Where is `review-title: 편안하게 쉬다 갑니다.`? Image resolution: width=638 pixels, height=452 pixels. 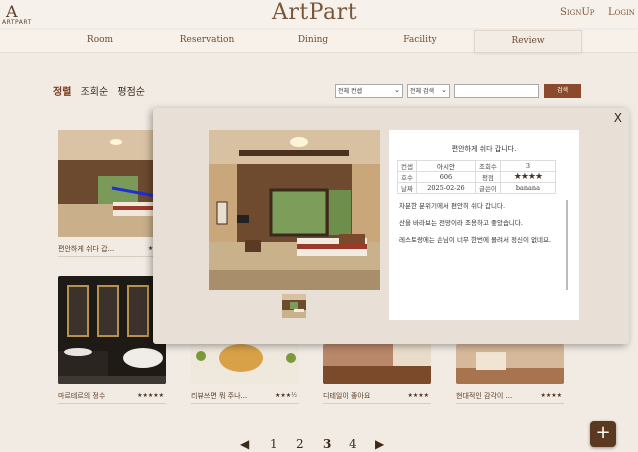 review-title: 편안하게 쉬다 갑니다. is located at coordinates (484, 149).